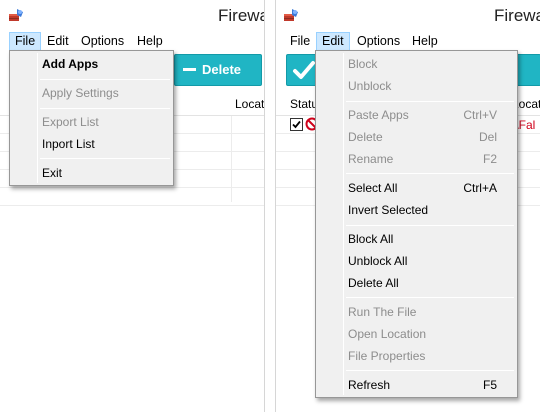  What do you see at coordinates (416, 334) in the screenshot?
I see `menu-item-open-location: Open Location` at bounding box center [416, 334].